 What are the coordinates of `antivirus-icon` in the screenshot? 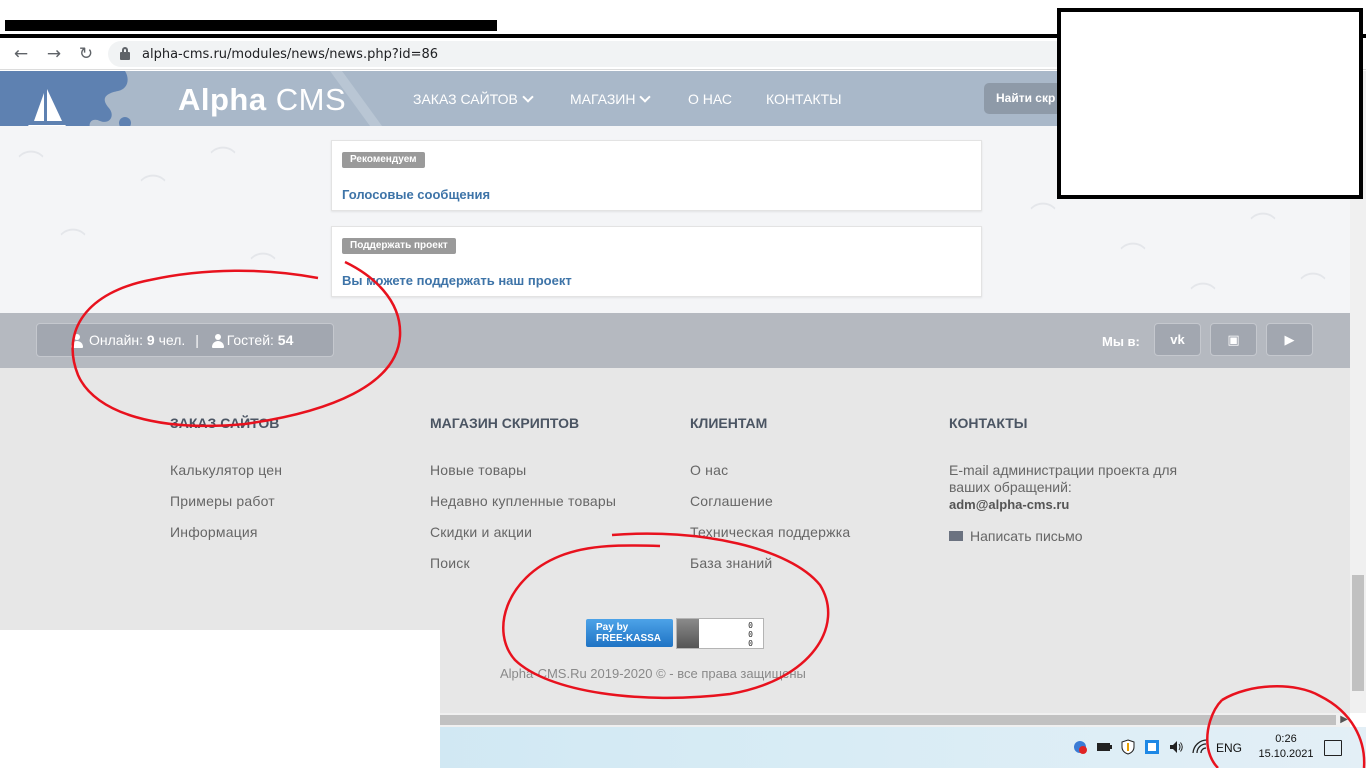 It's located at (1080, 747).